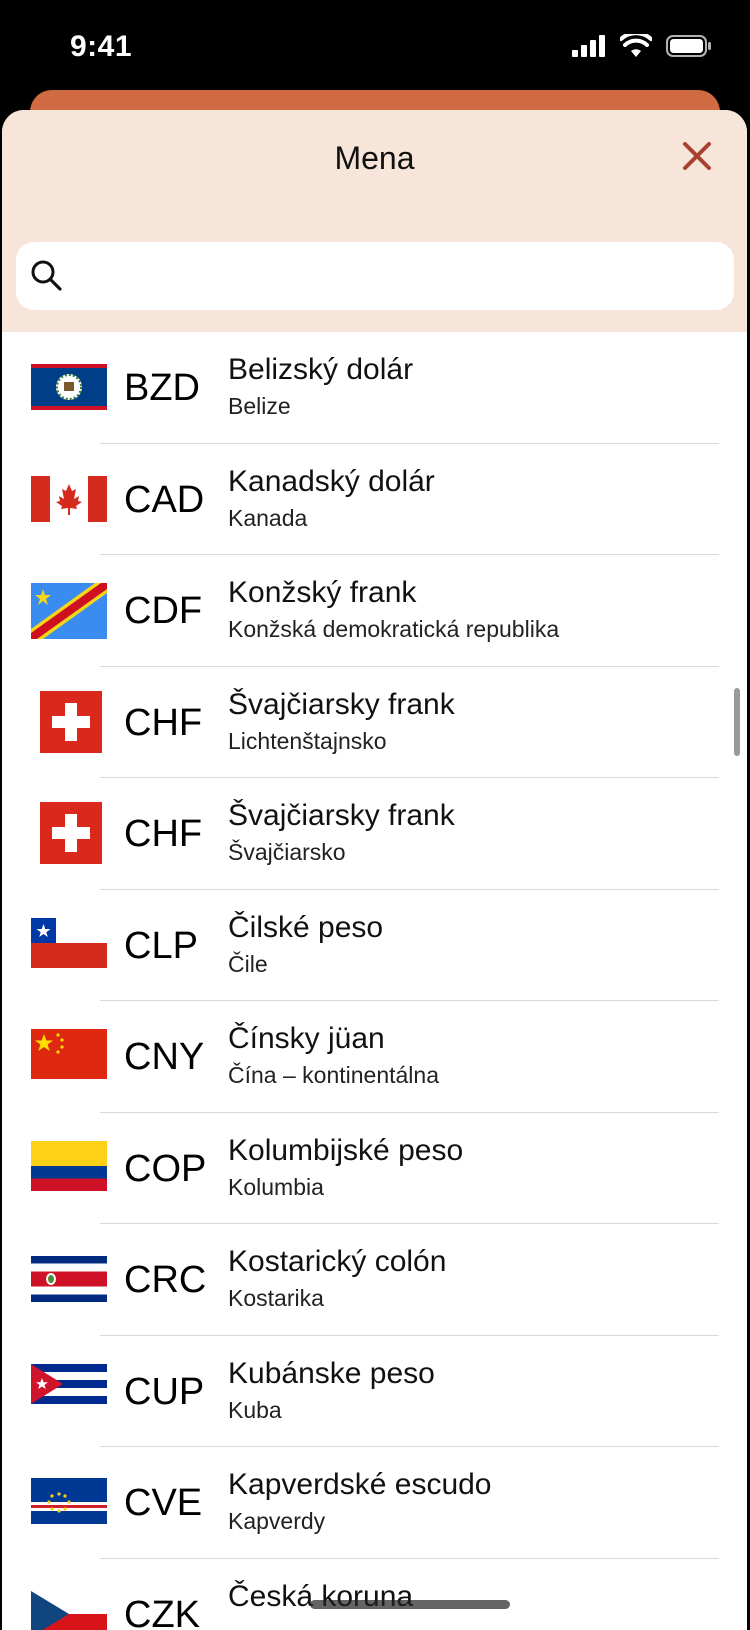 This screenshot has height=1630, width=750. I want to click on currency-name: Čilské peso, so click(305, 928).